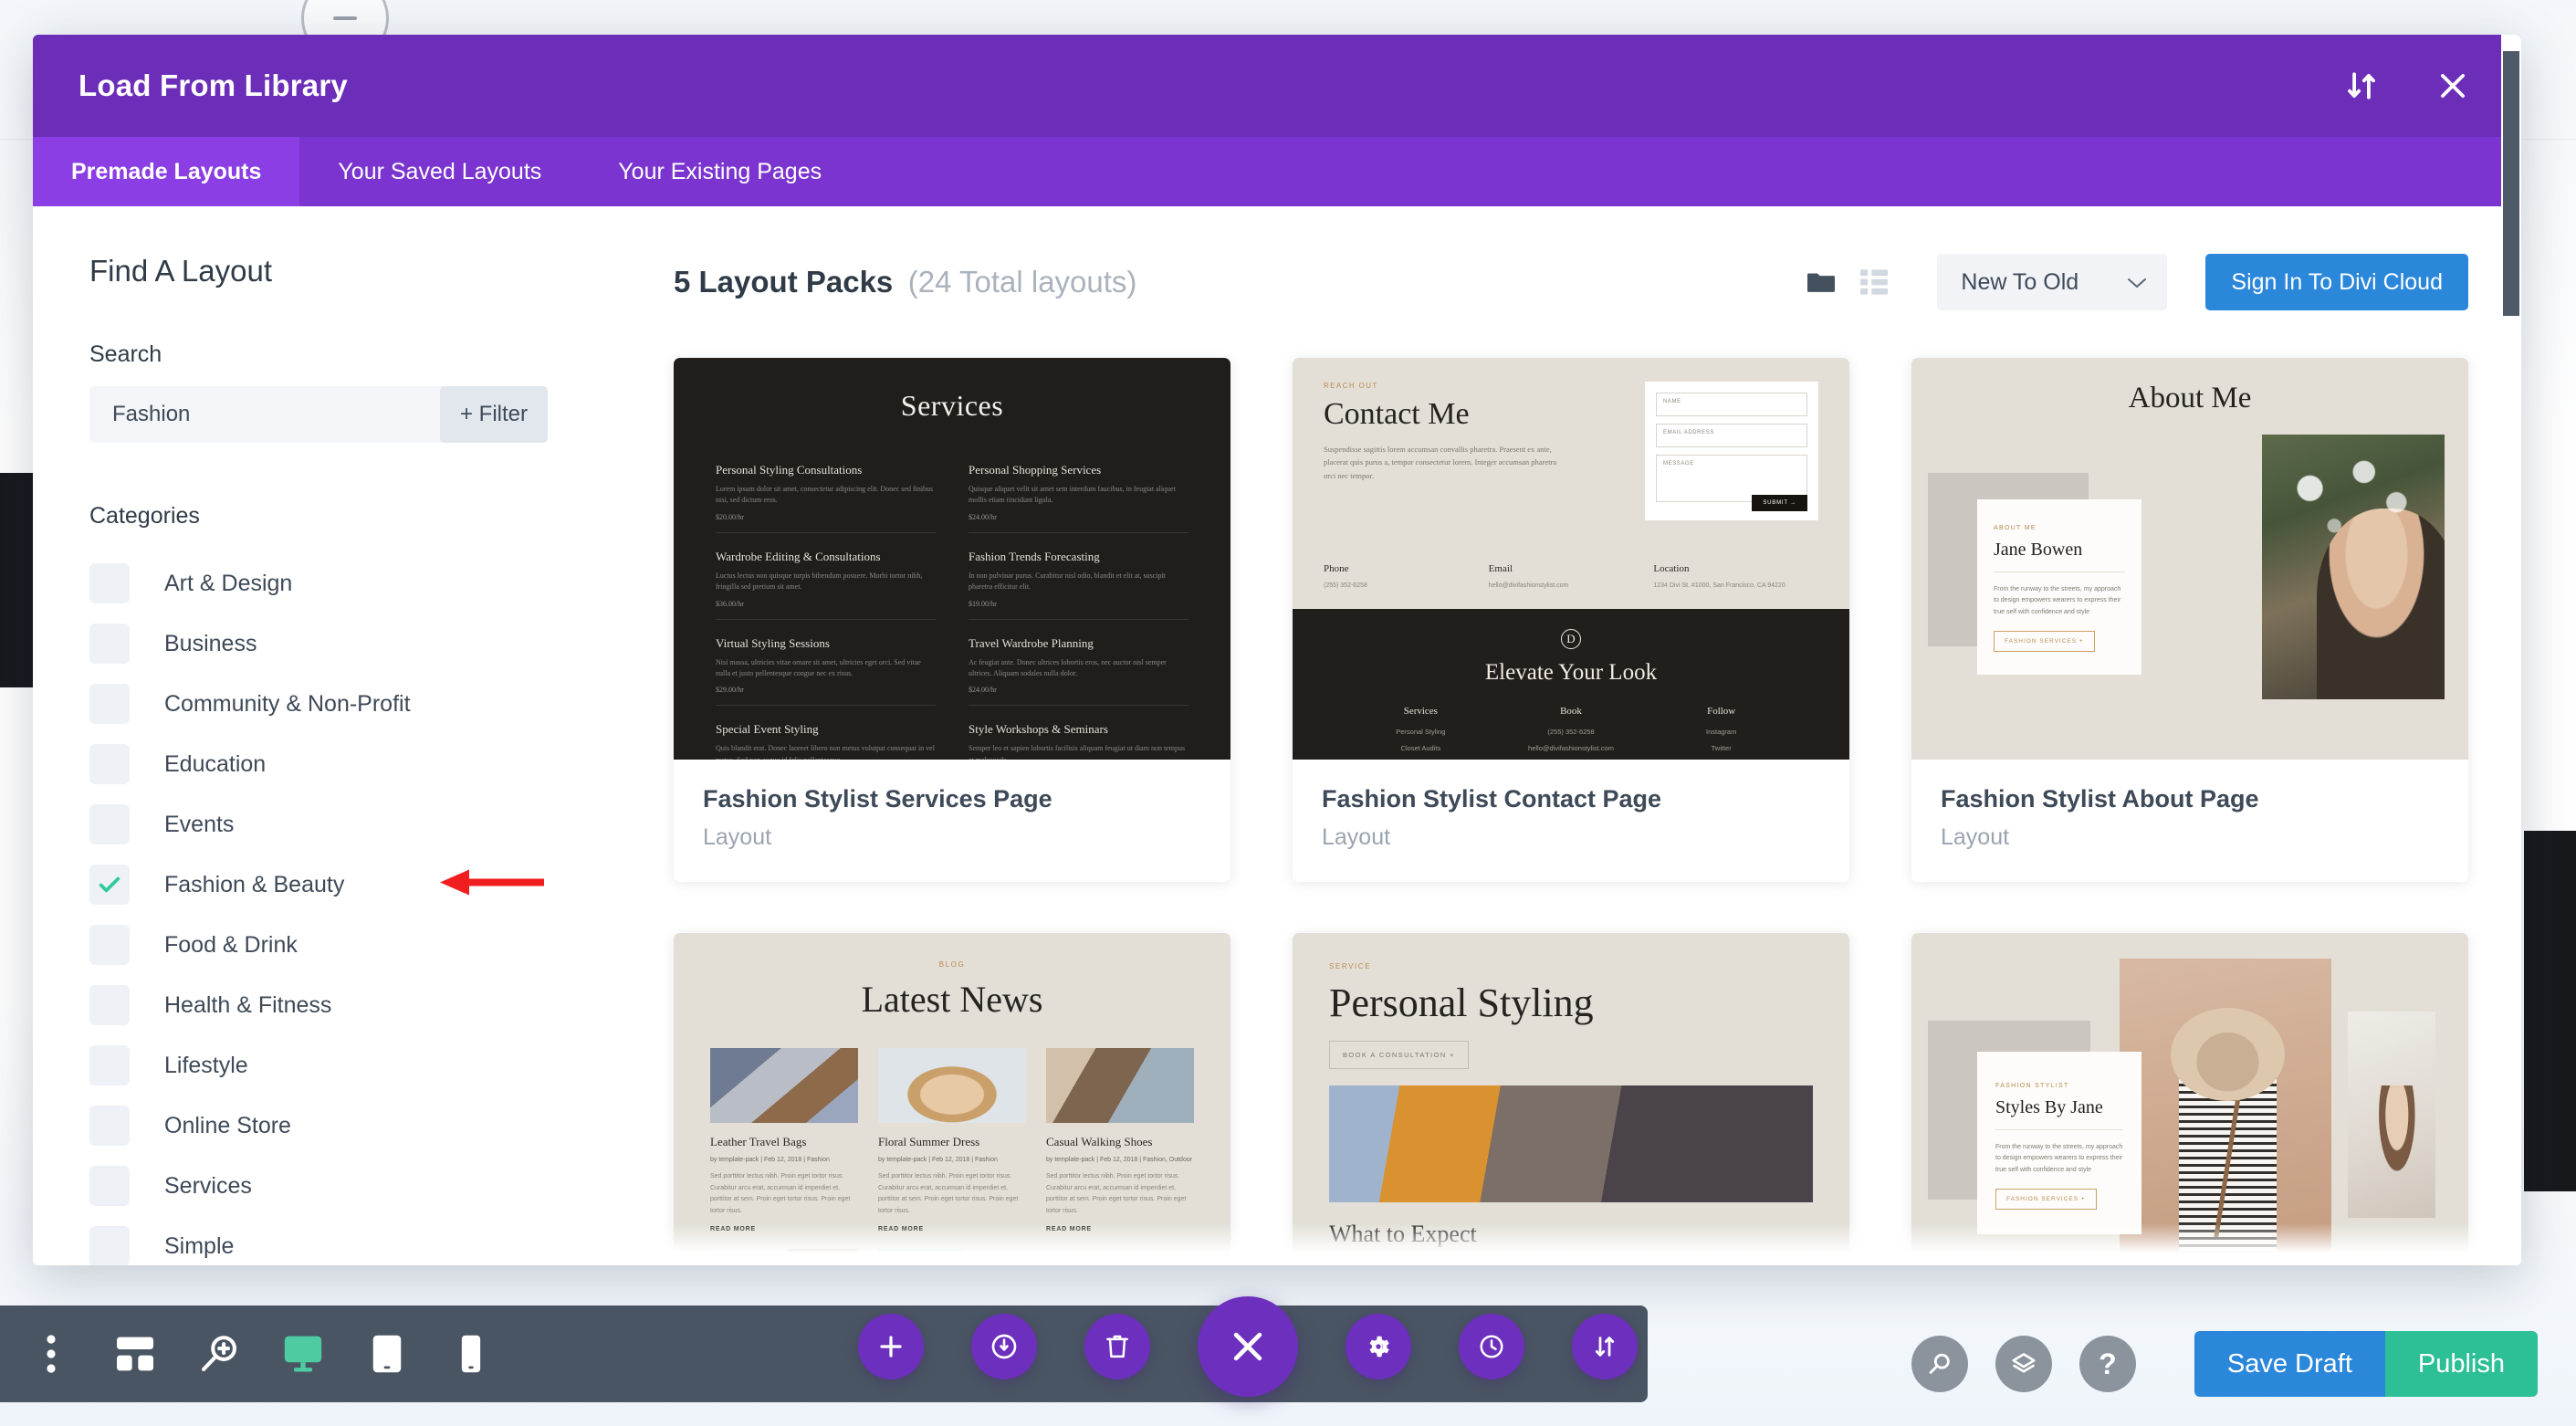  I want to click on category-row-food-drink: Food & Drink, so click(357, 945).